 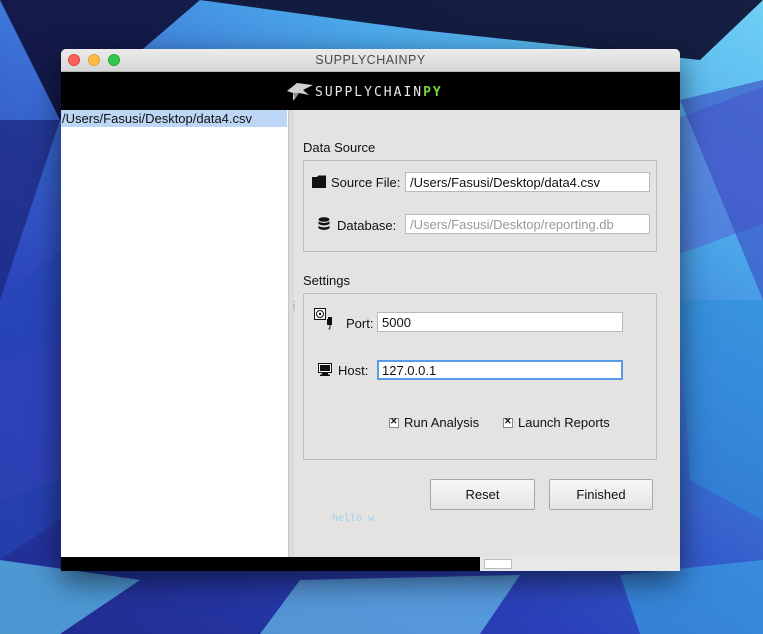 I want to click on port-label: Port:, so click(x=360, y=323).